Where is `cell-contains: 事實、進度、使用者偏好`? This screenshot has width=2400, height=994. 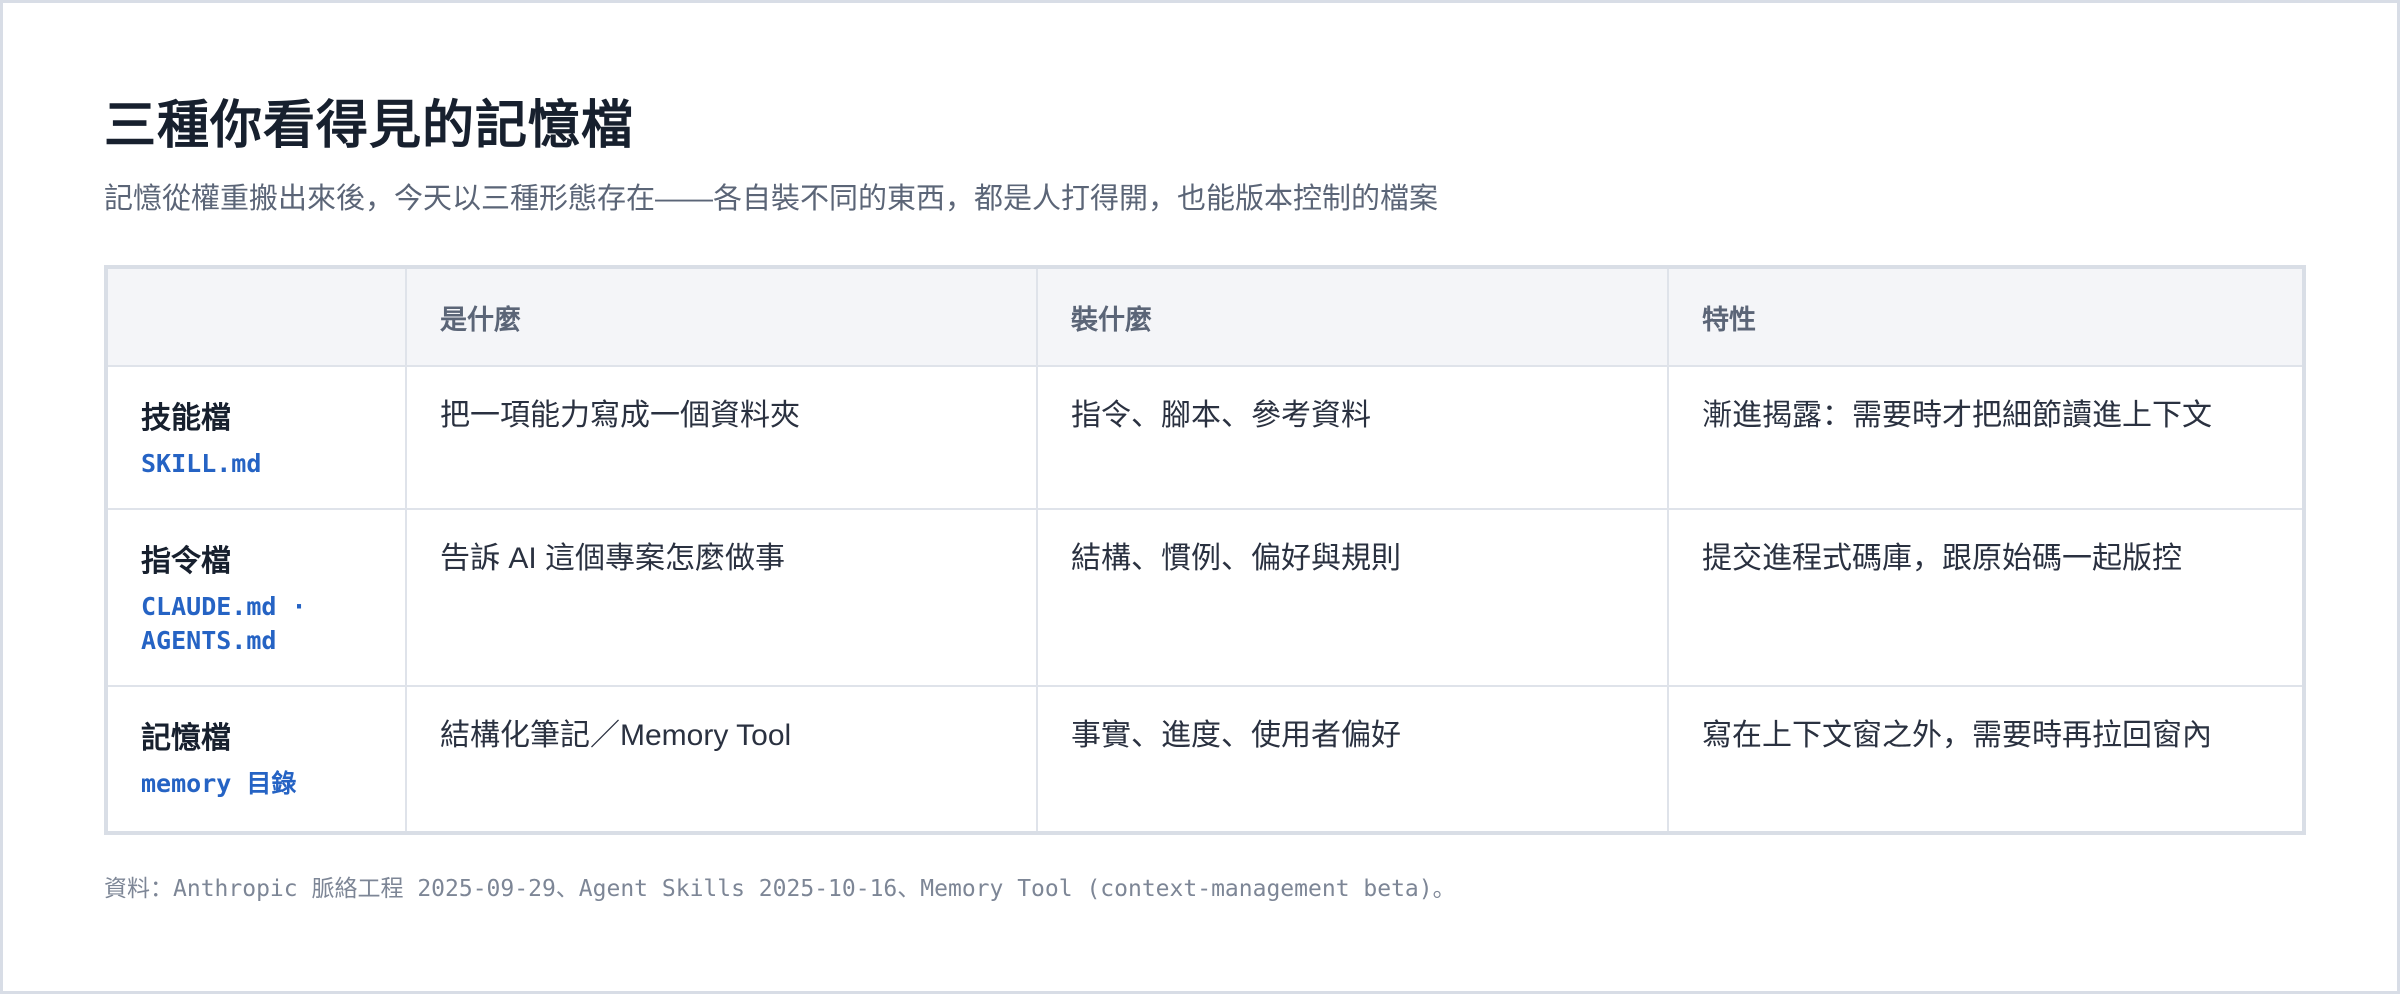
cell-contains: 事實、進度、使用者偏好 is located at coordinates (1352, 759).